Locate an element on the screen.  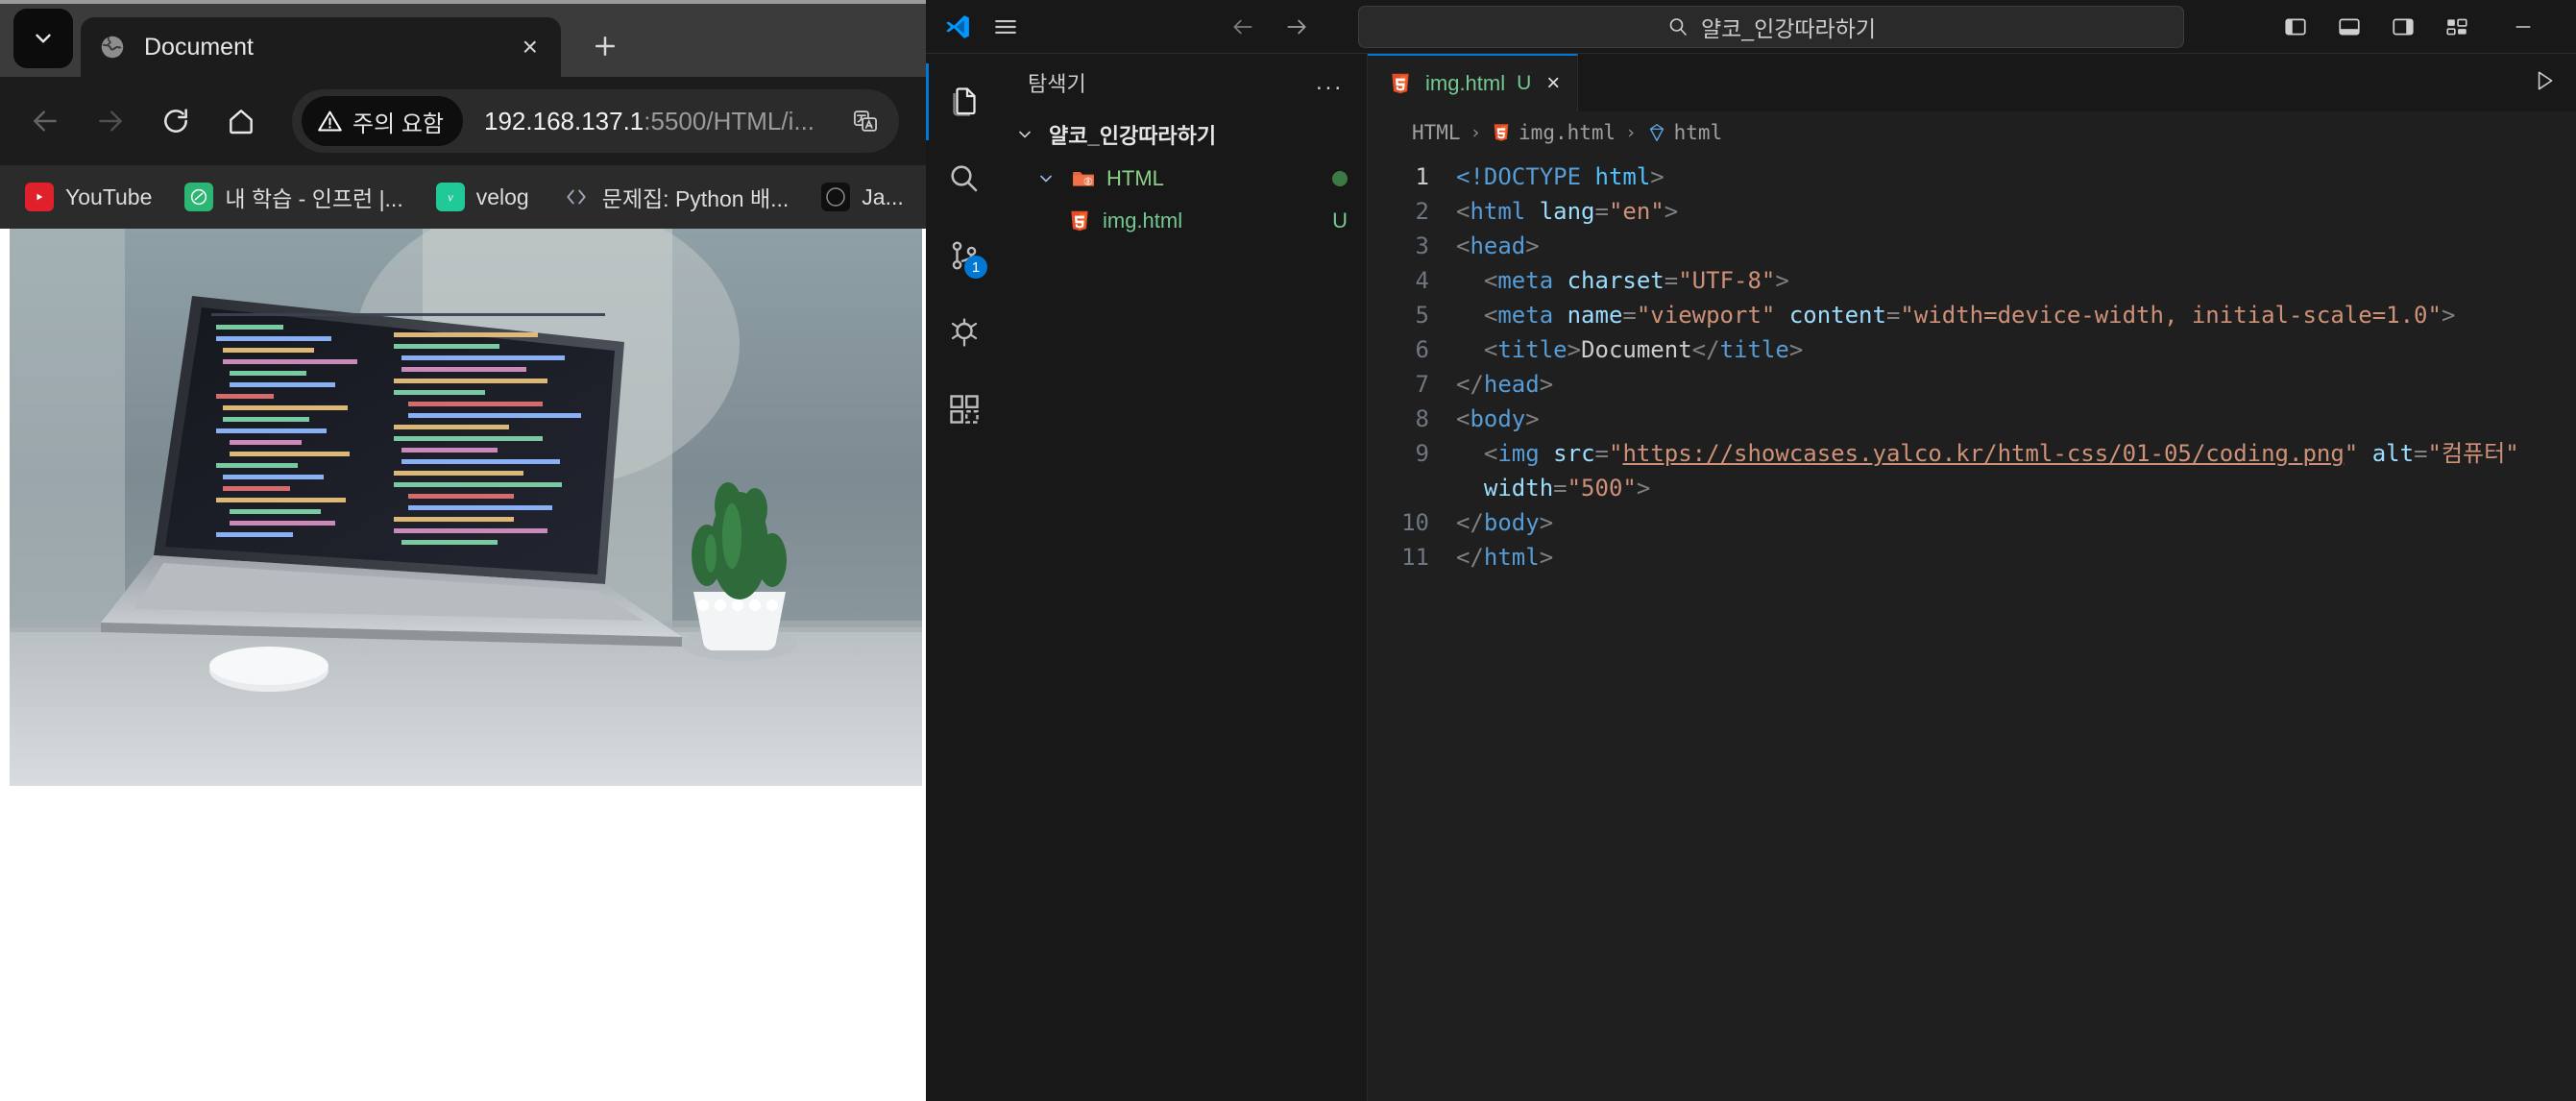
url-host: 192.168.137.1 is located at coordinates (564, 120).